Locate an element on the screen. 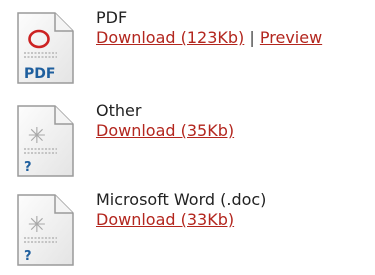 The width and height of the screenshot is (375, 275). pdf-file-icon: PDF is located at coordinates (45, 48).